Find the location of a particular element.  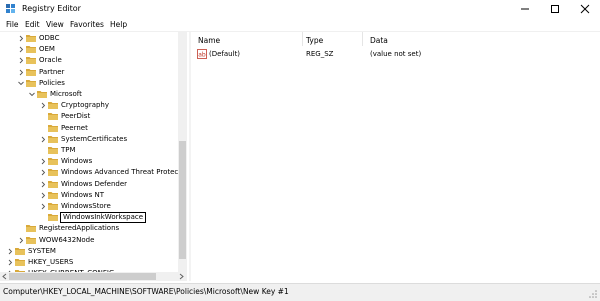

tree-item-label: Microsoft is located at coordinates (66, 94).